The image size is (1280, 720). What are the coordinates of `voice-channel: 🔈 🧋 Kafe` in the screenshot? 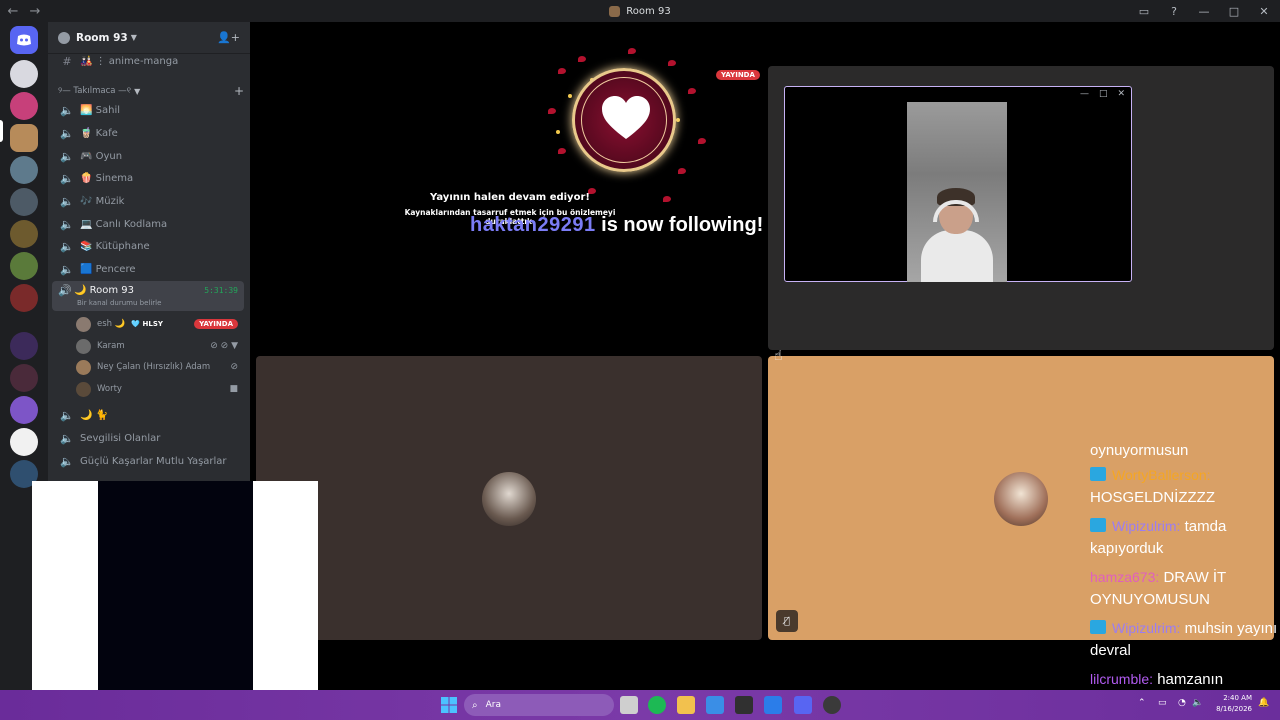 It's located at (149, 133).